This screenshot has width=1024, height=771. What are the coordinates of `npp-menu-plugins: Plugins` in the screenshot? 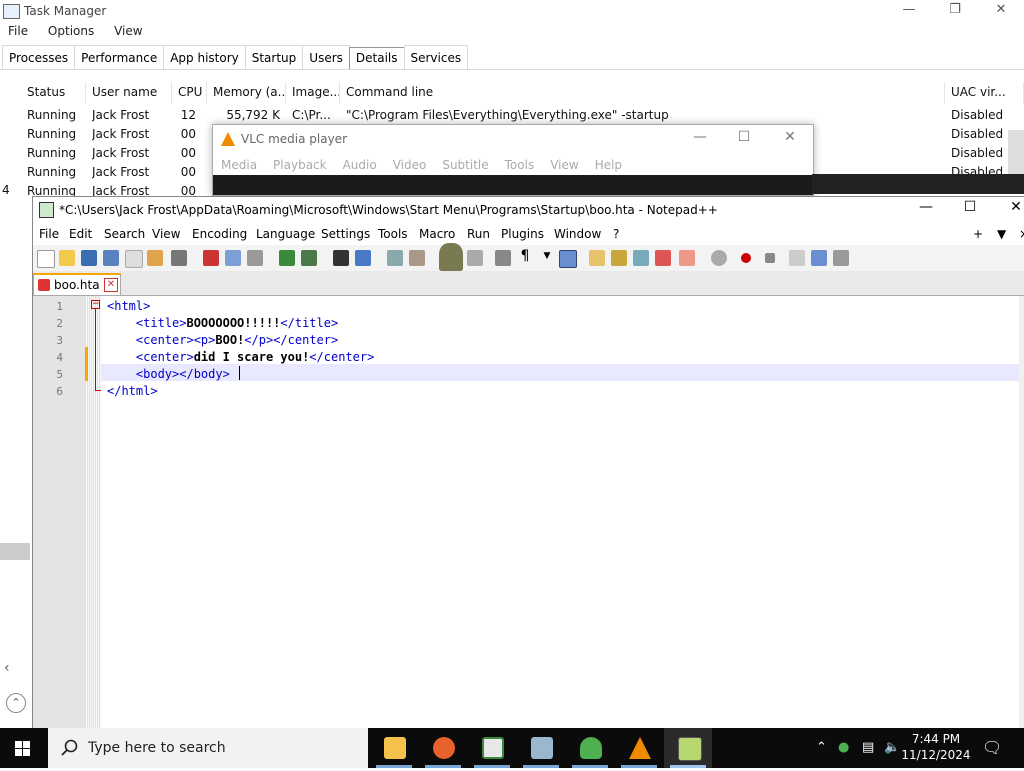 It's located at (522, 234).